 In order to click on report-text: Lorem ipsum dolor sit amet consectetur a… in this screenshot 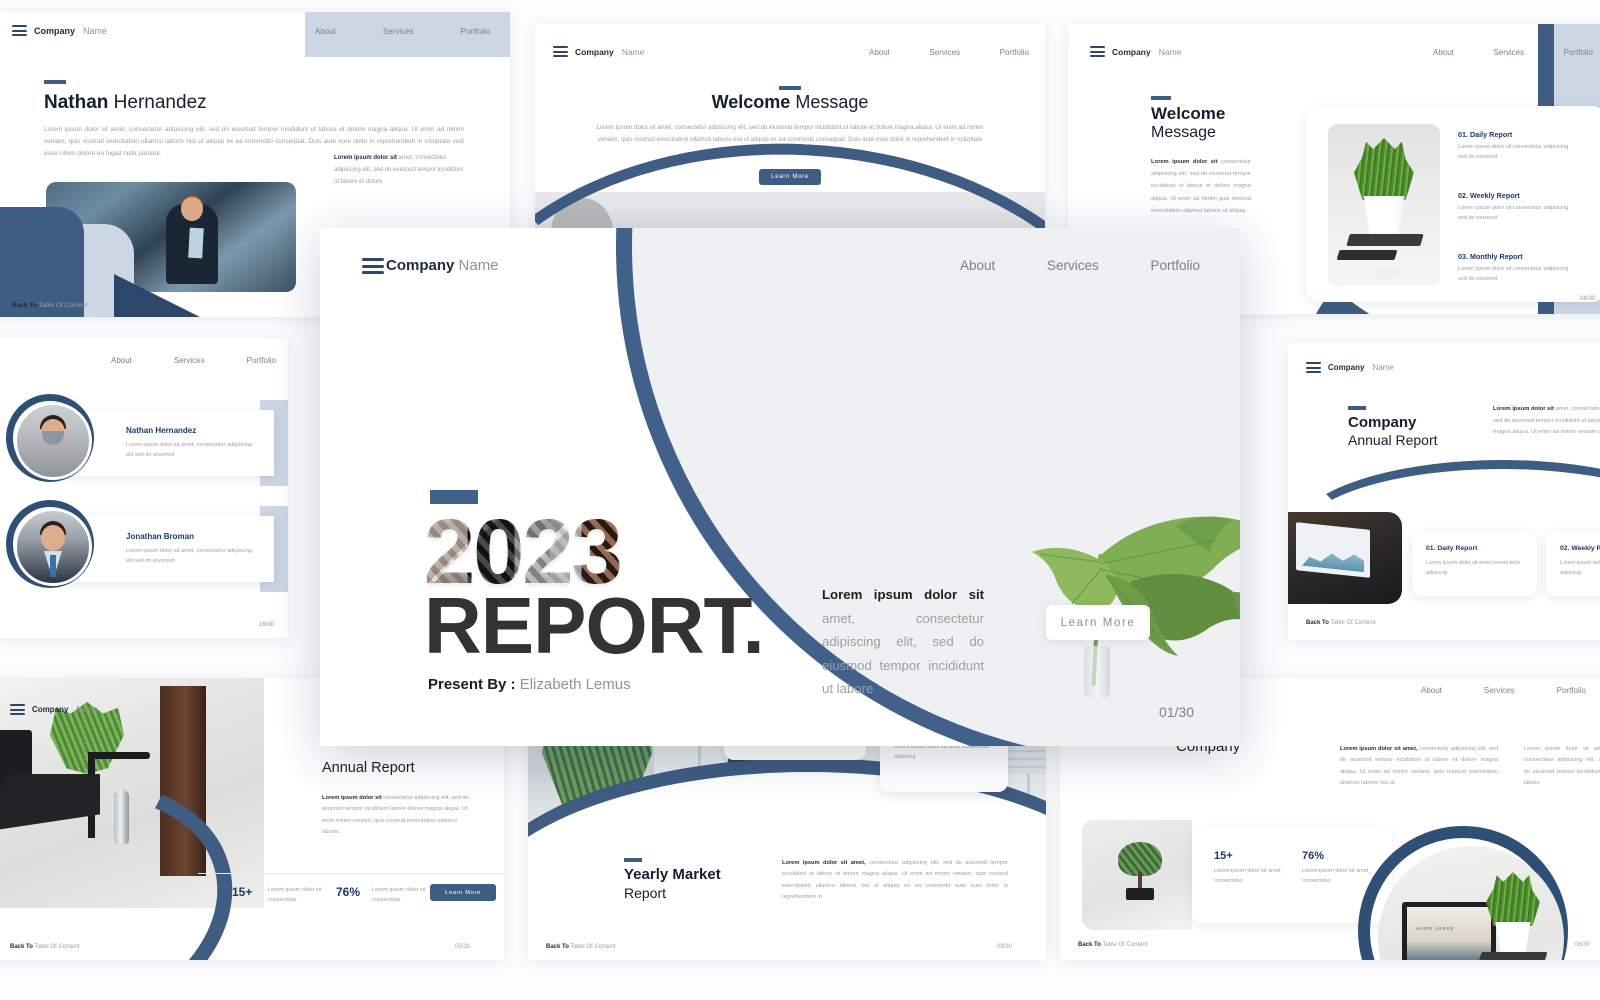, I will do `click(1580, 568)`.